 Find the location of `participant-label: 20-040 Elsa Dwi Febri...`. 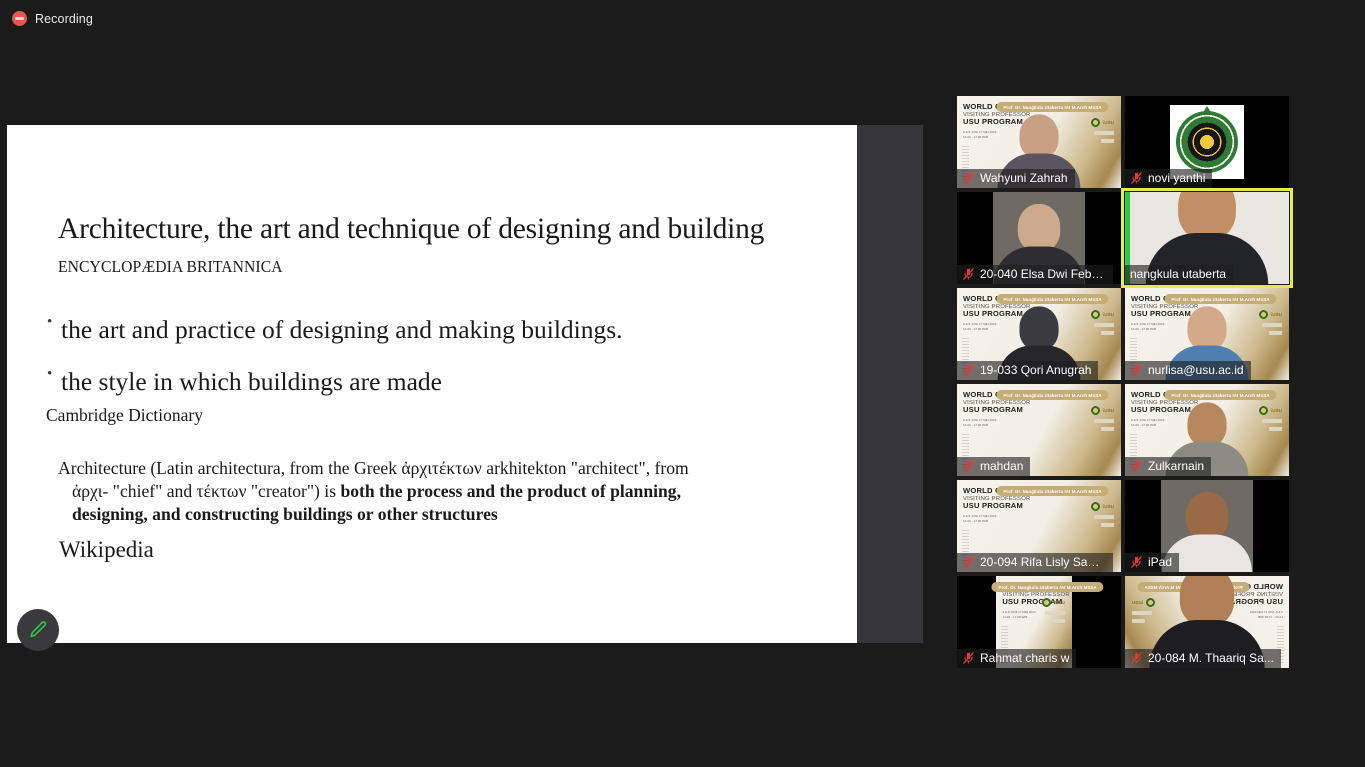

participant-label: 20-040 Elsa Dwi Febri... is located at coordinates (1035, 274).